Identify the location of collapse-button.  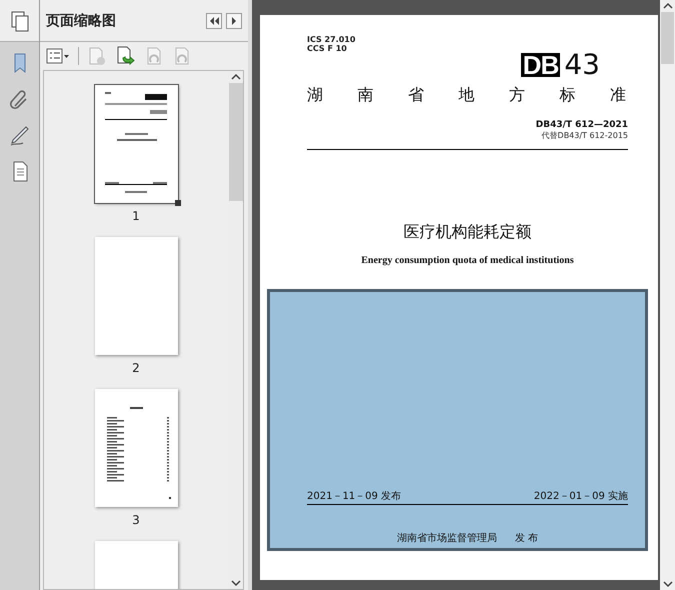
(214, 20).